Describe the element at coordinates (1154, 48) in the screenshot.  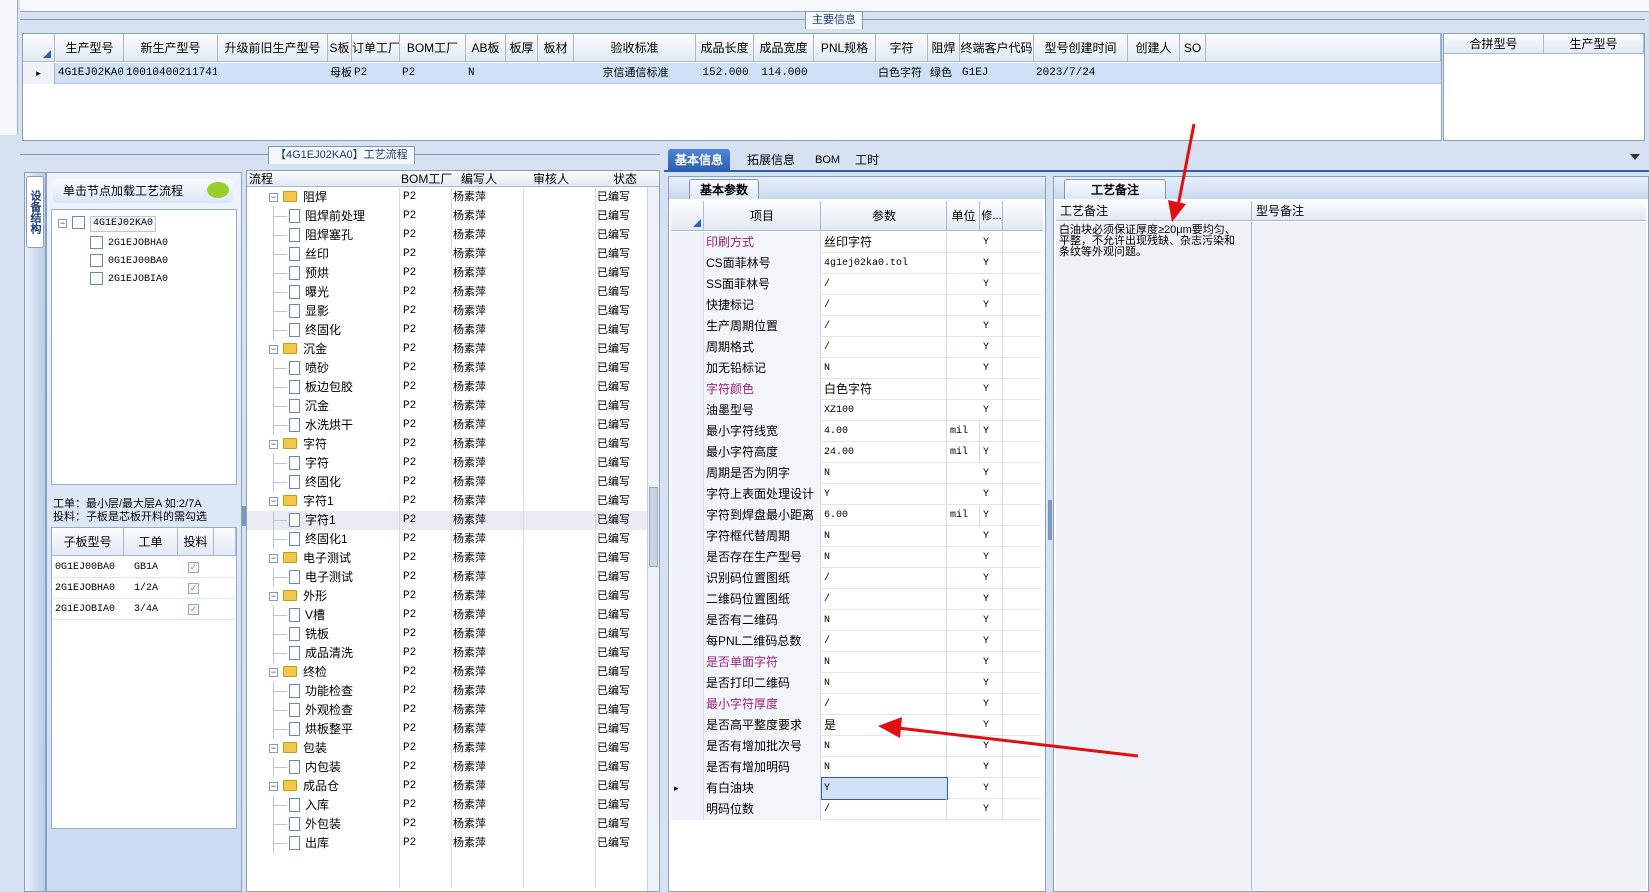
I see `col-header: 创建人` at that location.